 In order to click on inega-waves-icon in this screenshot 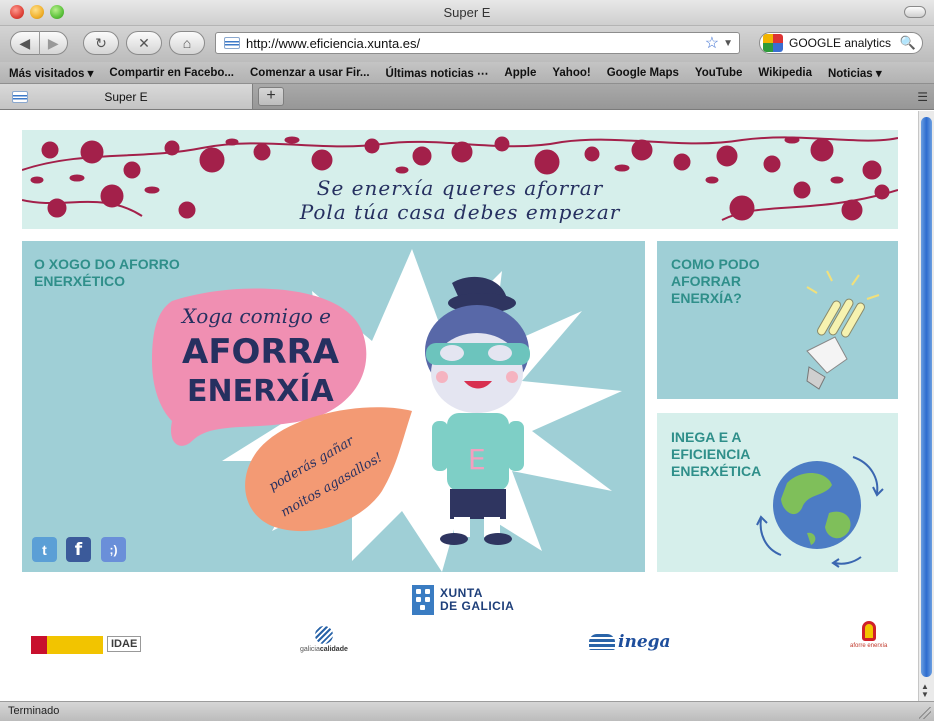, I will do `click(602, 642)`.